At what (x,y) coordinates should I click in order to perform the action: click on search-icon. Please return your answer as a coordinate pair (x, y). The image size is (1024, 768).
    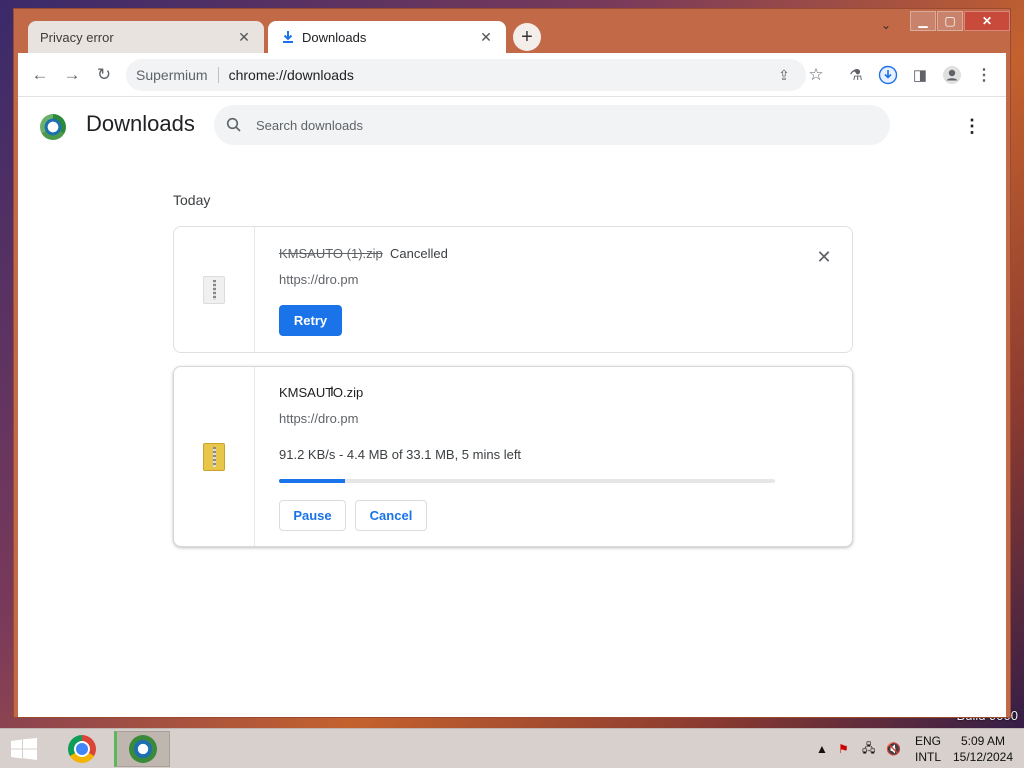
    Looking at the image, I should click on (233, 124).